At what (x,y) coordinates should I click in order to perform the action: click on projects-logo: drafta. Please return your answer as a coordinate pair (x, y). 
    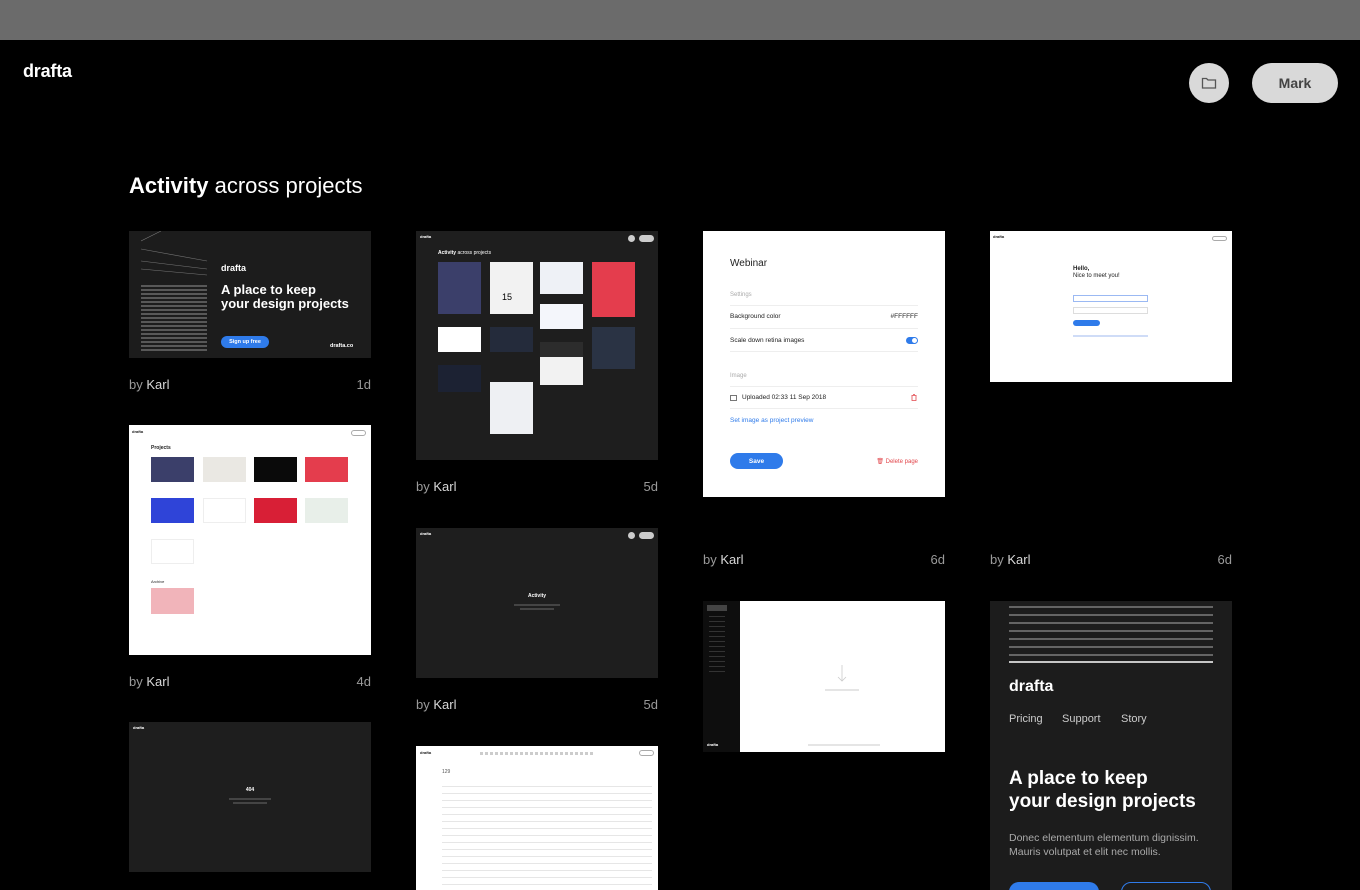
    Looking at the image, I should click on (138, 431).